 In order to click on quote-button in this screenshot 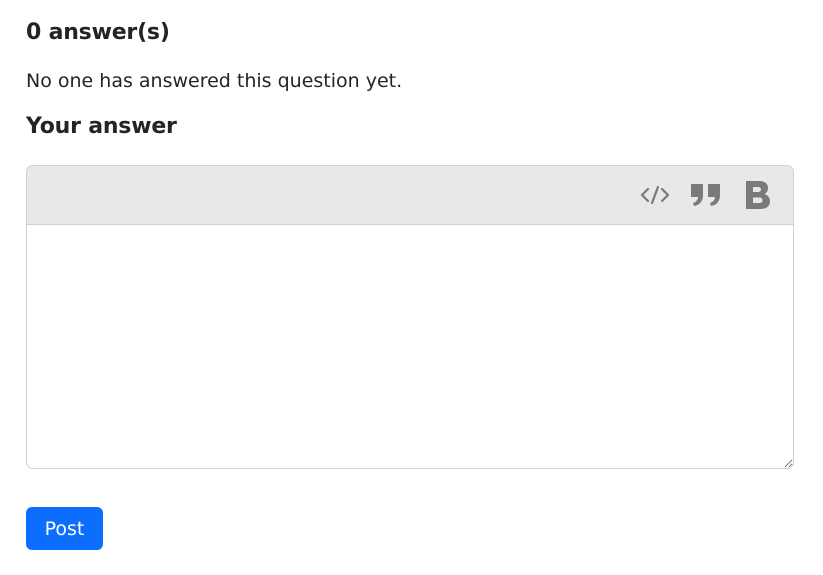, I will do `click(706, 195)`.